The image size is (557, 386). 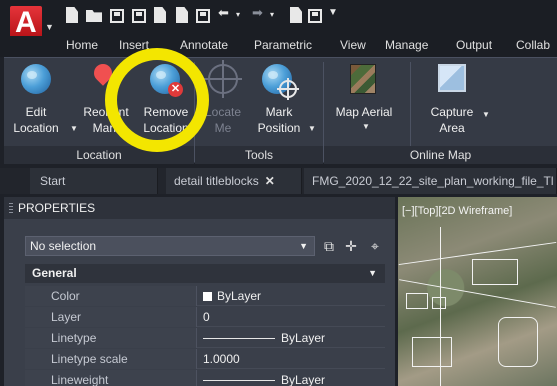 I want to click on panel-title-online-map: Online Map, so click(x=440, y=155).